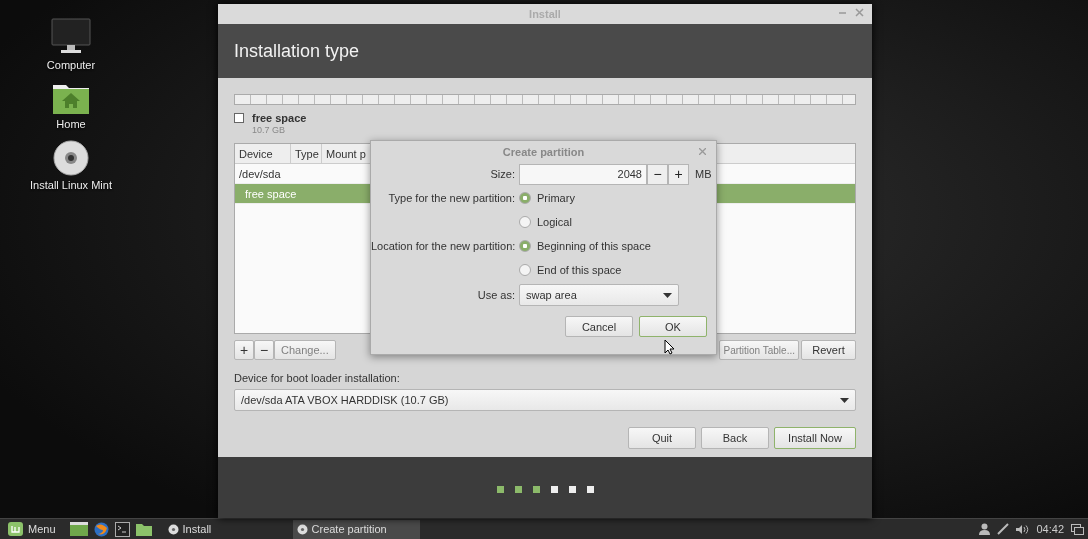 This screenshot has width=1088, height=539. I want to click on use-as-label: Use as:, so click(495, 295).